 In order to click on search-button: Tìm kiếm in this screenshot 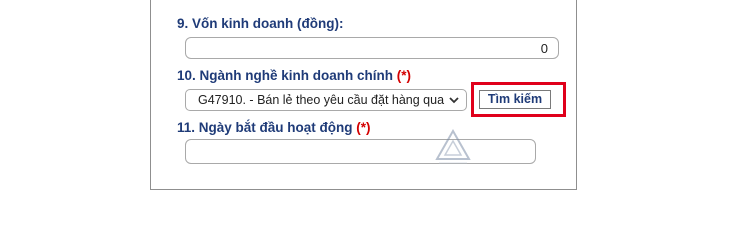, I will do `click(515, 99)`.